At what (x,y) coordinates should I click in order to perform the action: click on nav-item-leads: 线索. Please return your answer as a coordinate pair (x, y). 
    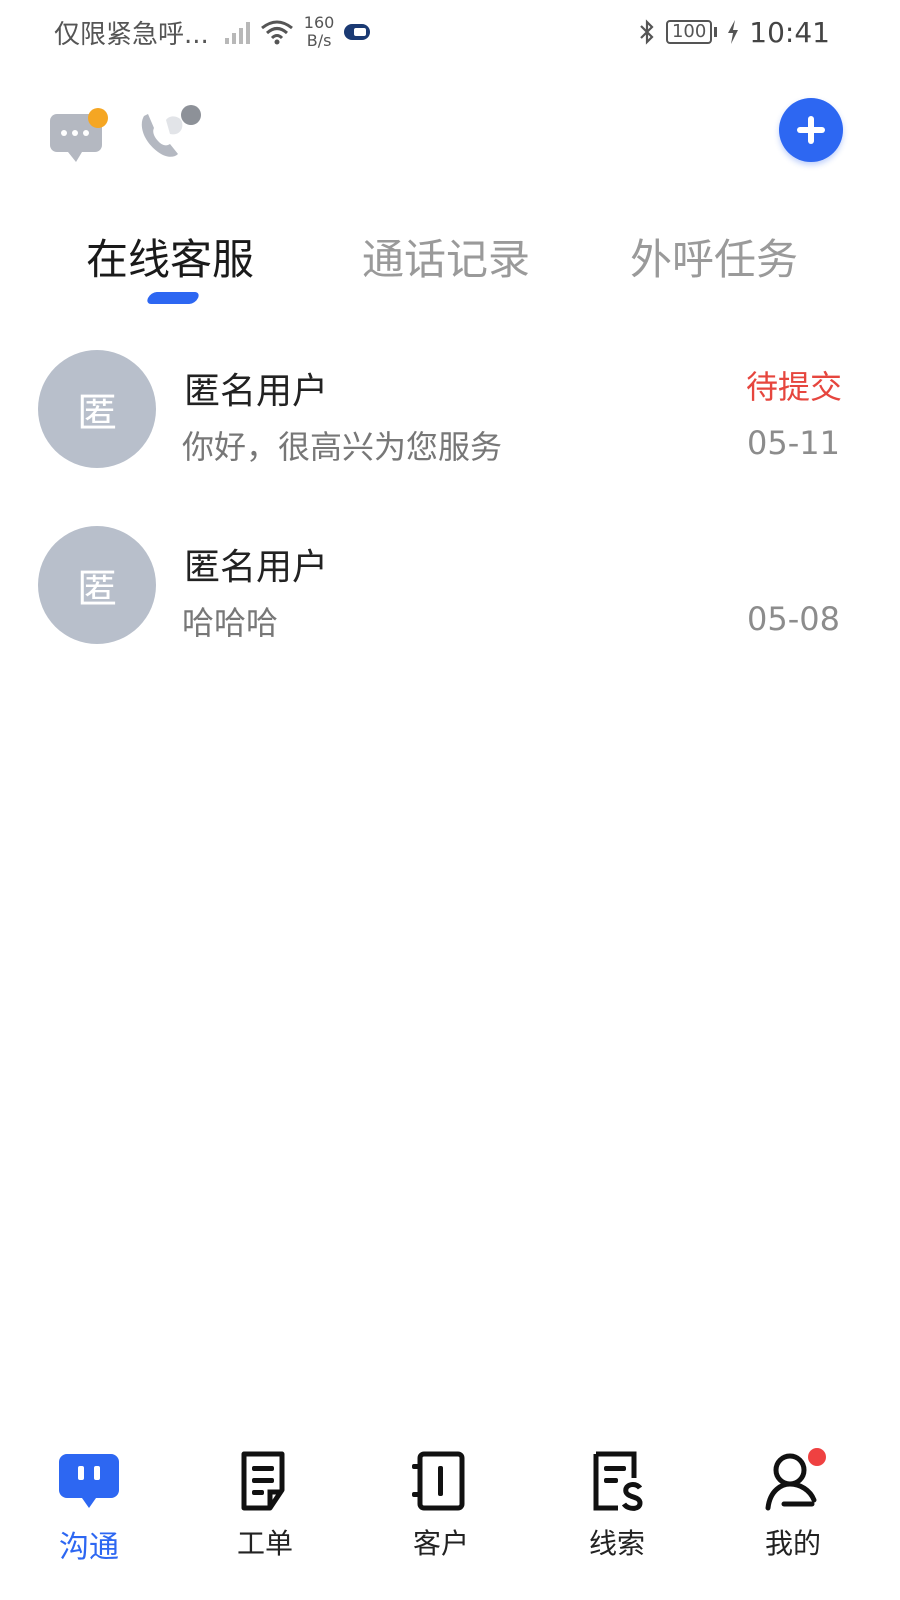
    Looking at the image, I should click on (617, 1504).